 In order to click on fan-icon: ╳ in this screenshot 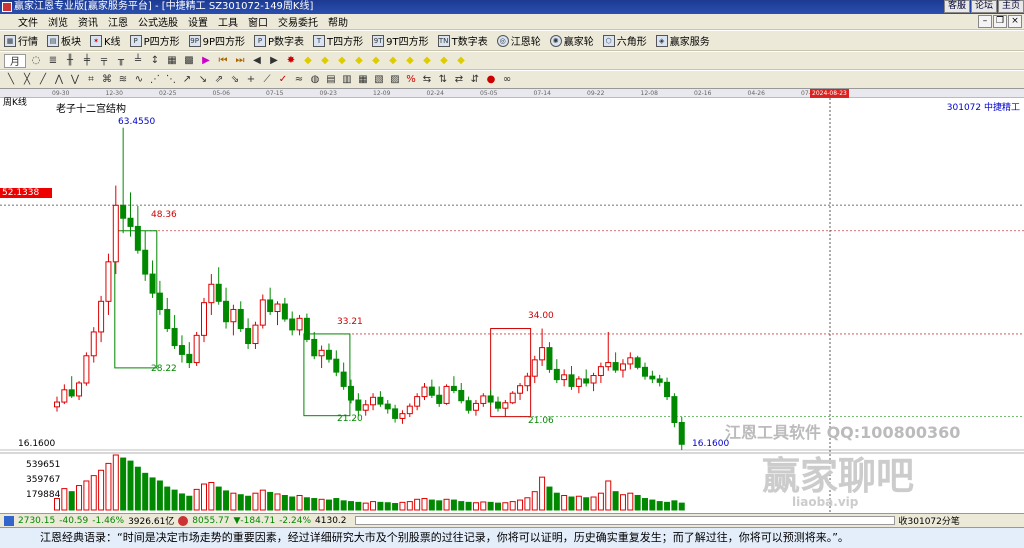, I will do `click(27, 80)`.